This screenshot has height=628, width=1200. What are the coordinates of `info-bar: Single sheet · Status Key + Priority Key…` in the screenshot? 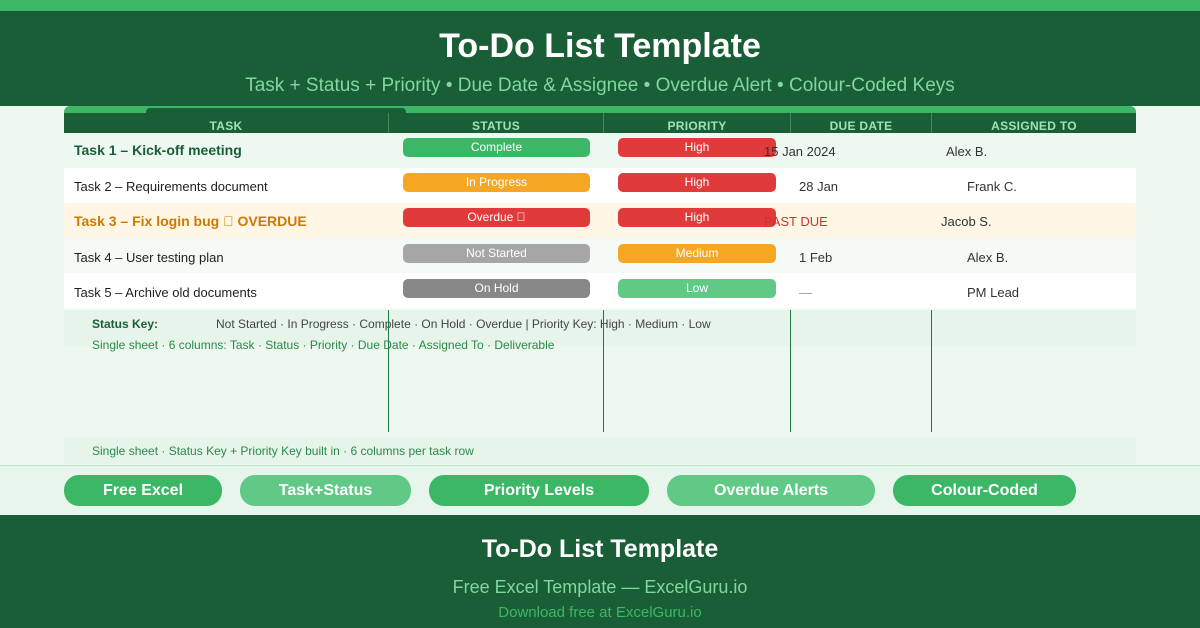 It's located at (600, 450).